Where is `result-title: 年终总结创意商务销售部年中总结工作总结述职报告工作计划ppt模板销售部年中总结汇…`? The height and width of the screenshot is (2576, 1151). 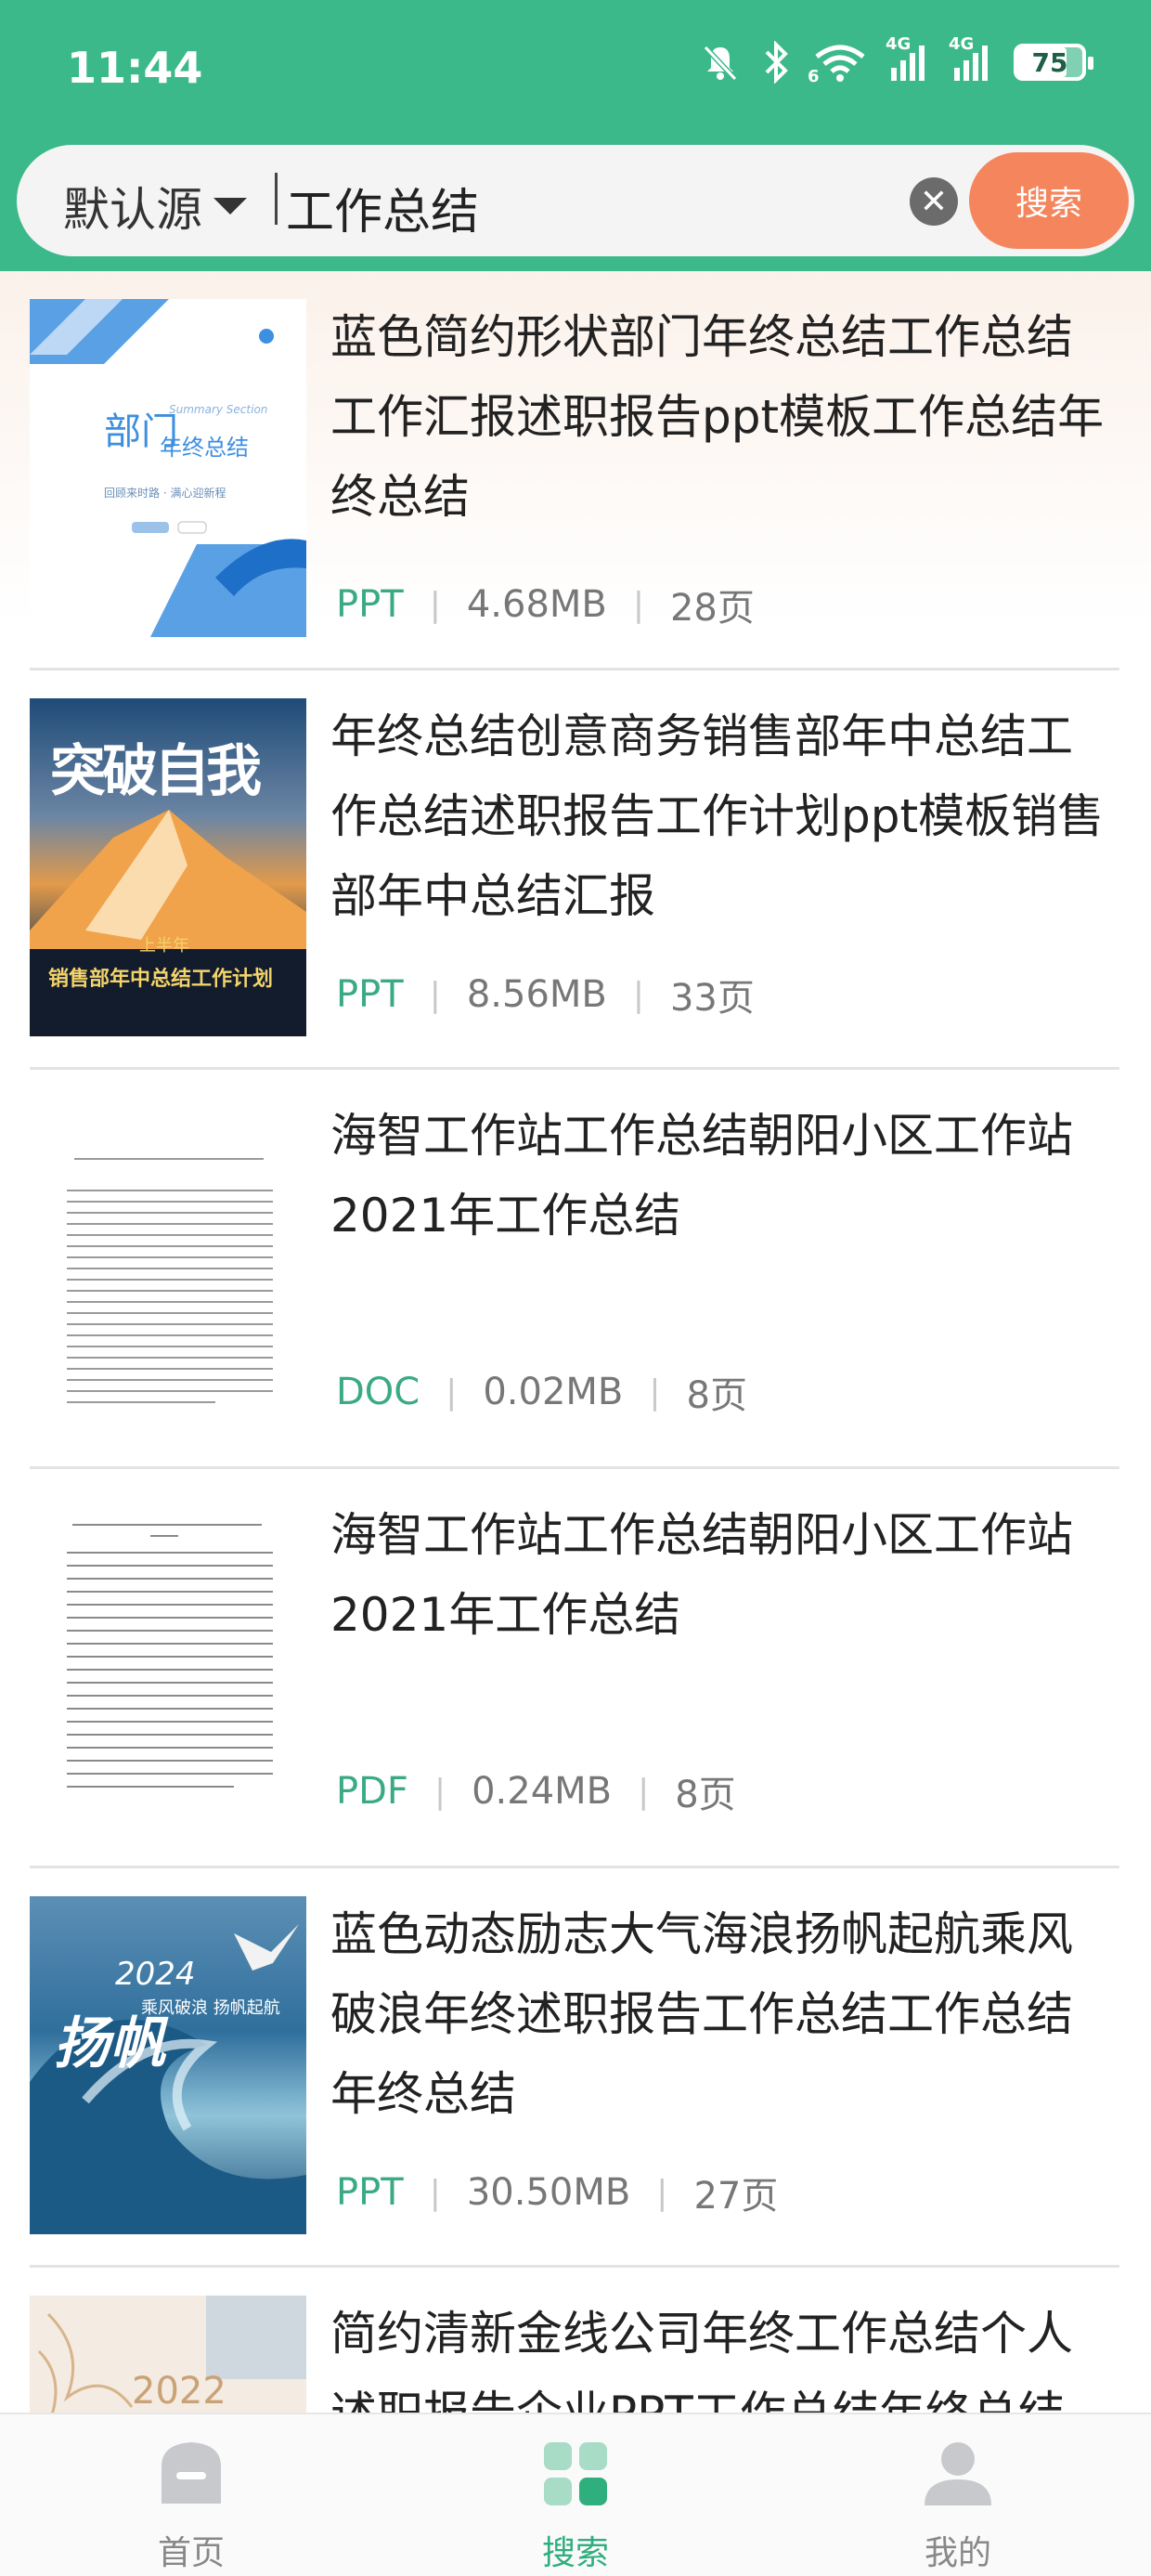 result-title: 年终总结创意商务销售部年中总结工作总结述职报告工作计划ppt模板销售部年中总结汇… is located at coordinates (720, 816).